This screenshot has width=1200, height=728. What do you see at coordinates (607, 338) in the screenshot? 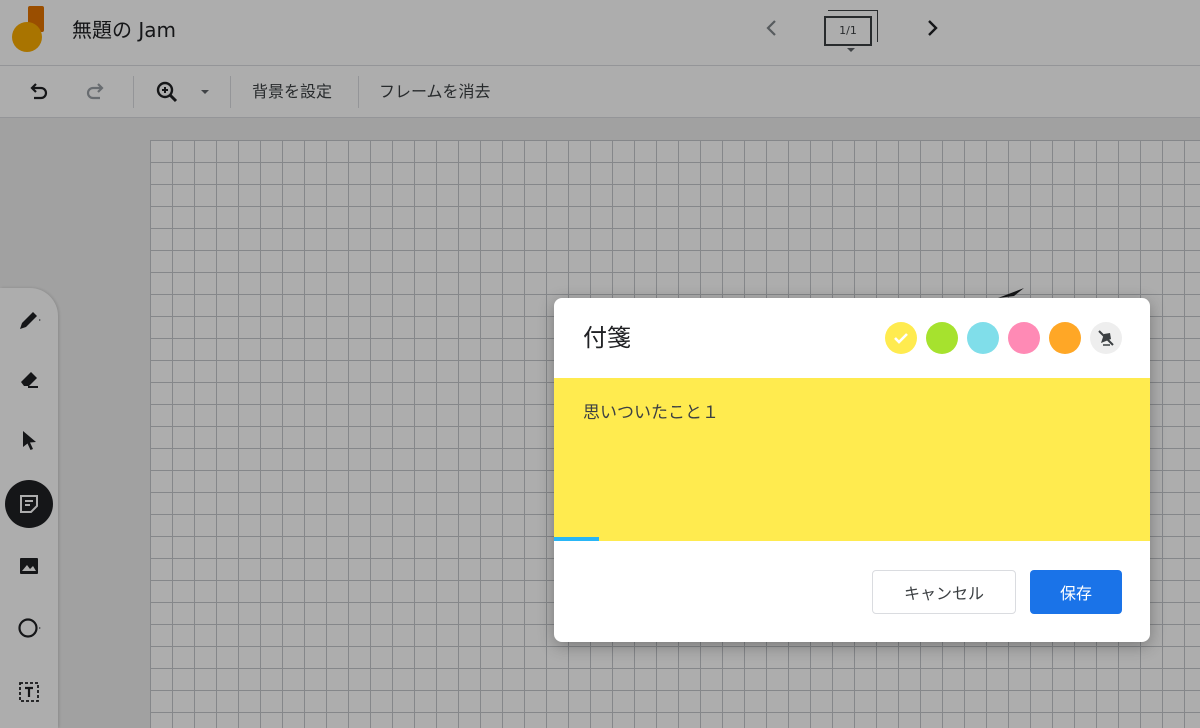
I see `dialog-title: 付箋` at bounding box center [607, 338].